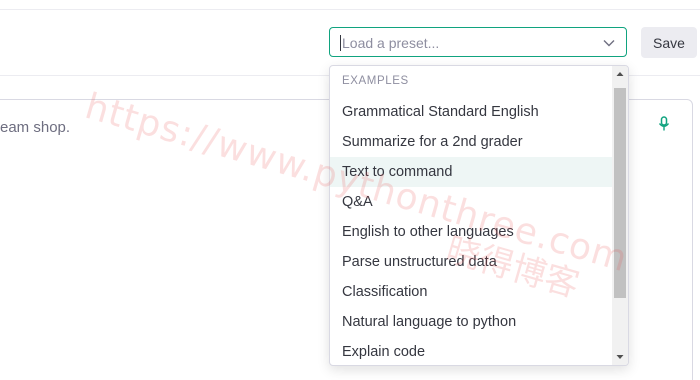 Image resolution: width=700 pixels, height=380 pixels. Describe the element at coordinates (471, 172) in the screenshot. I see `preset-option-highlighted: Text to command` at that location.